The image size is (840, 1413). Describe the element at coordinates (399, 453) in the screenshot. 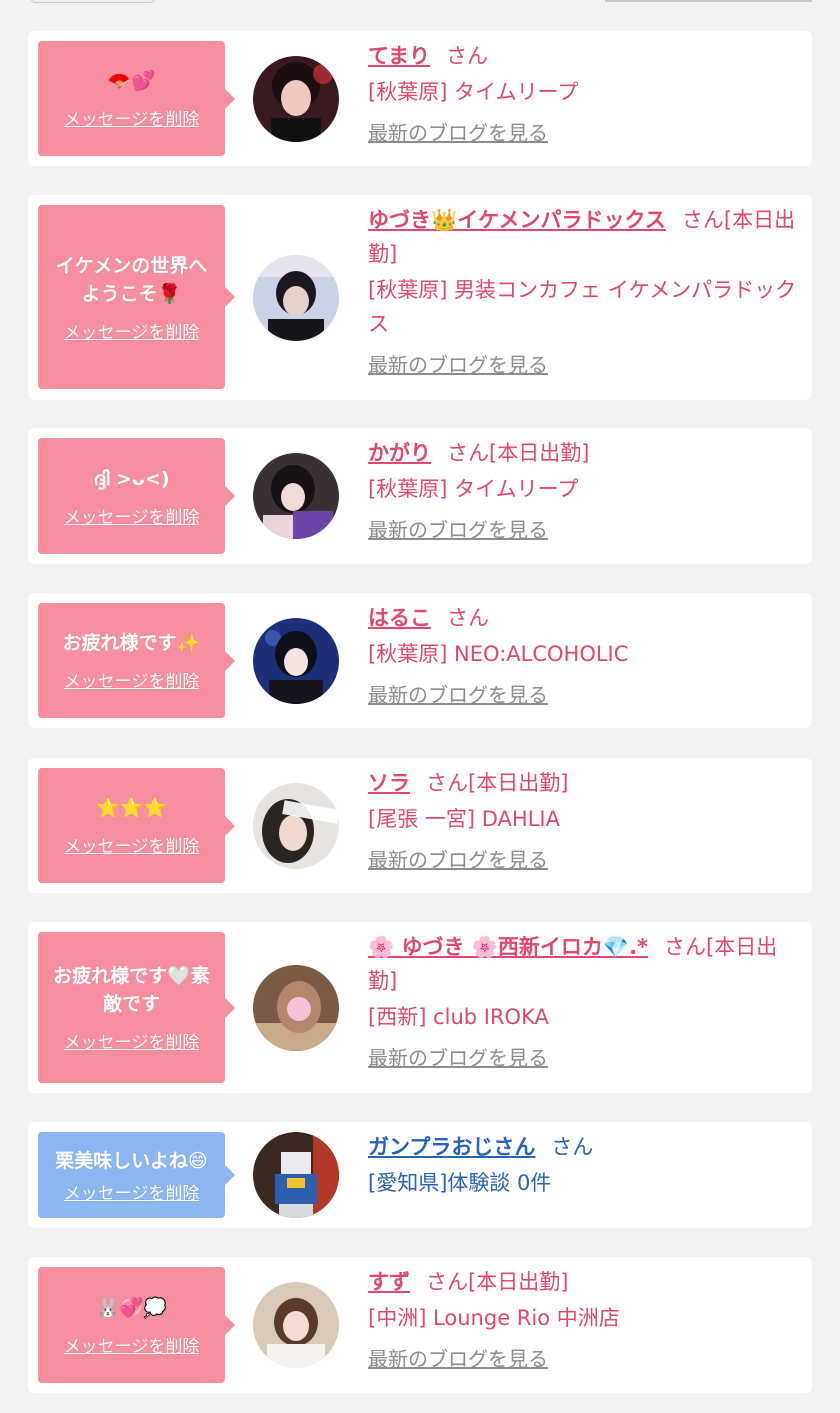

I see `cast-name-link: かがり` at that location.